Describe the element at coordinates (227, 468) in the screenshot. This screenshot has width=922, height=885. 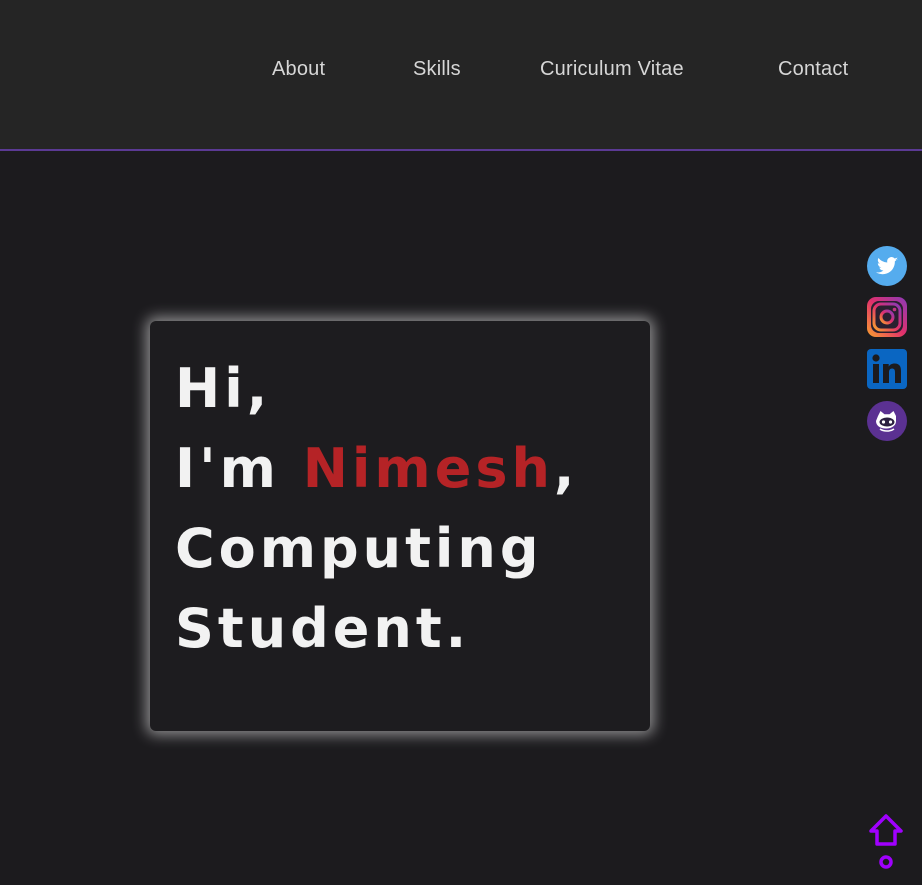
I see `hero-intro-prefix: I'm` at that location.